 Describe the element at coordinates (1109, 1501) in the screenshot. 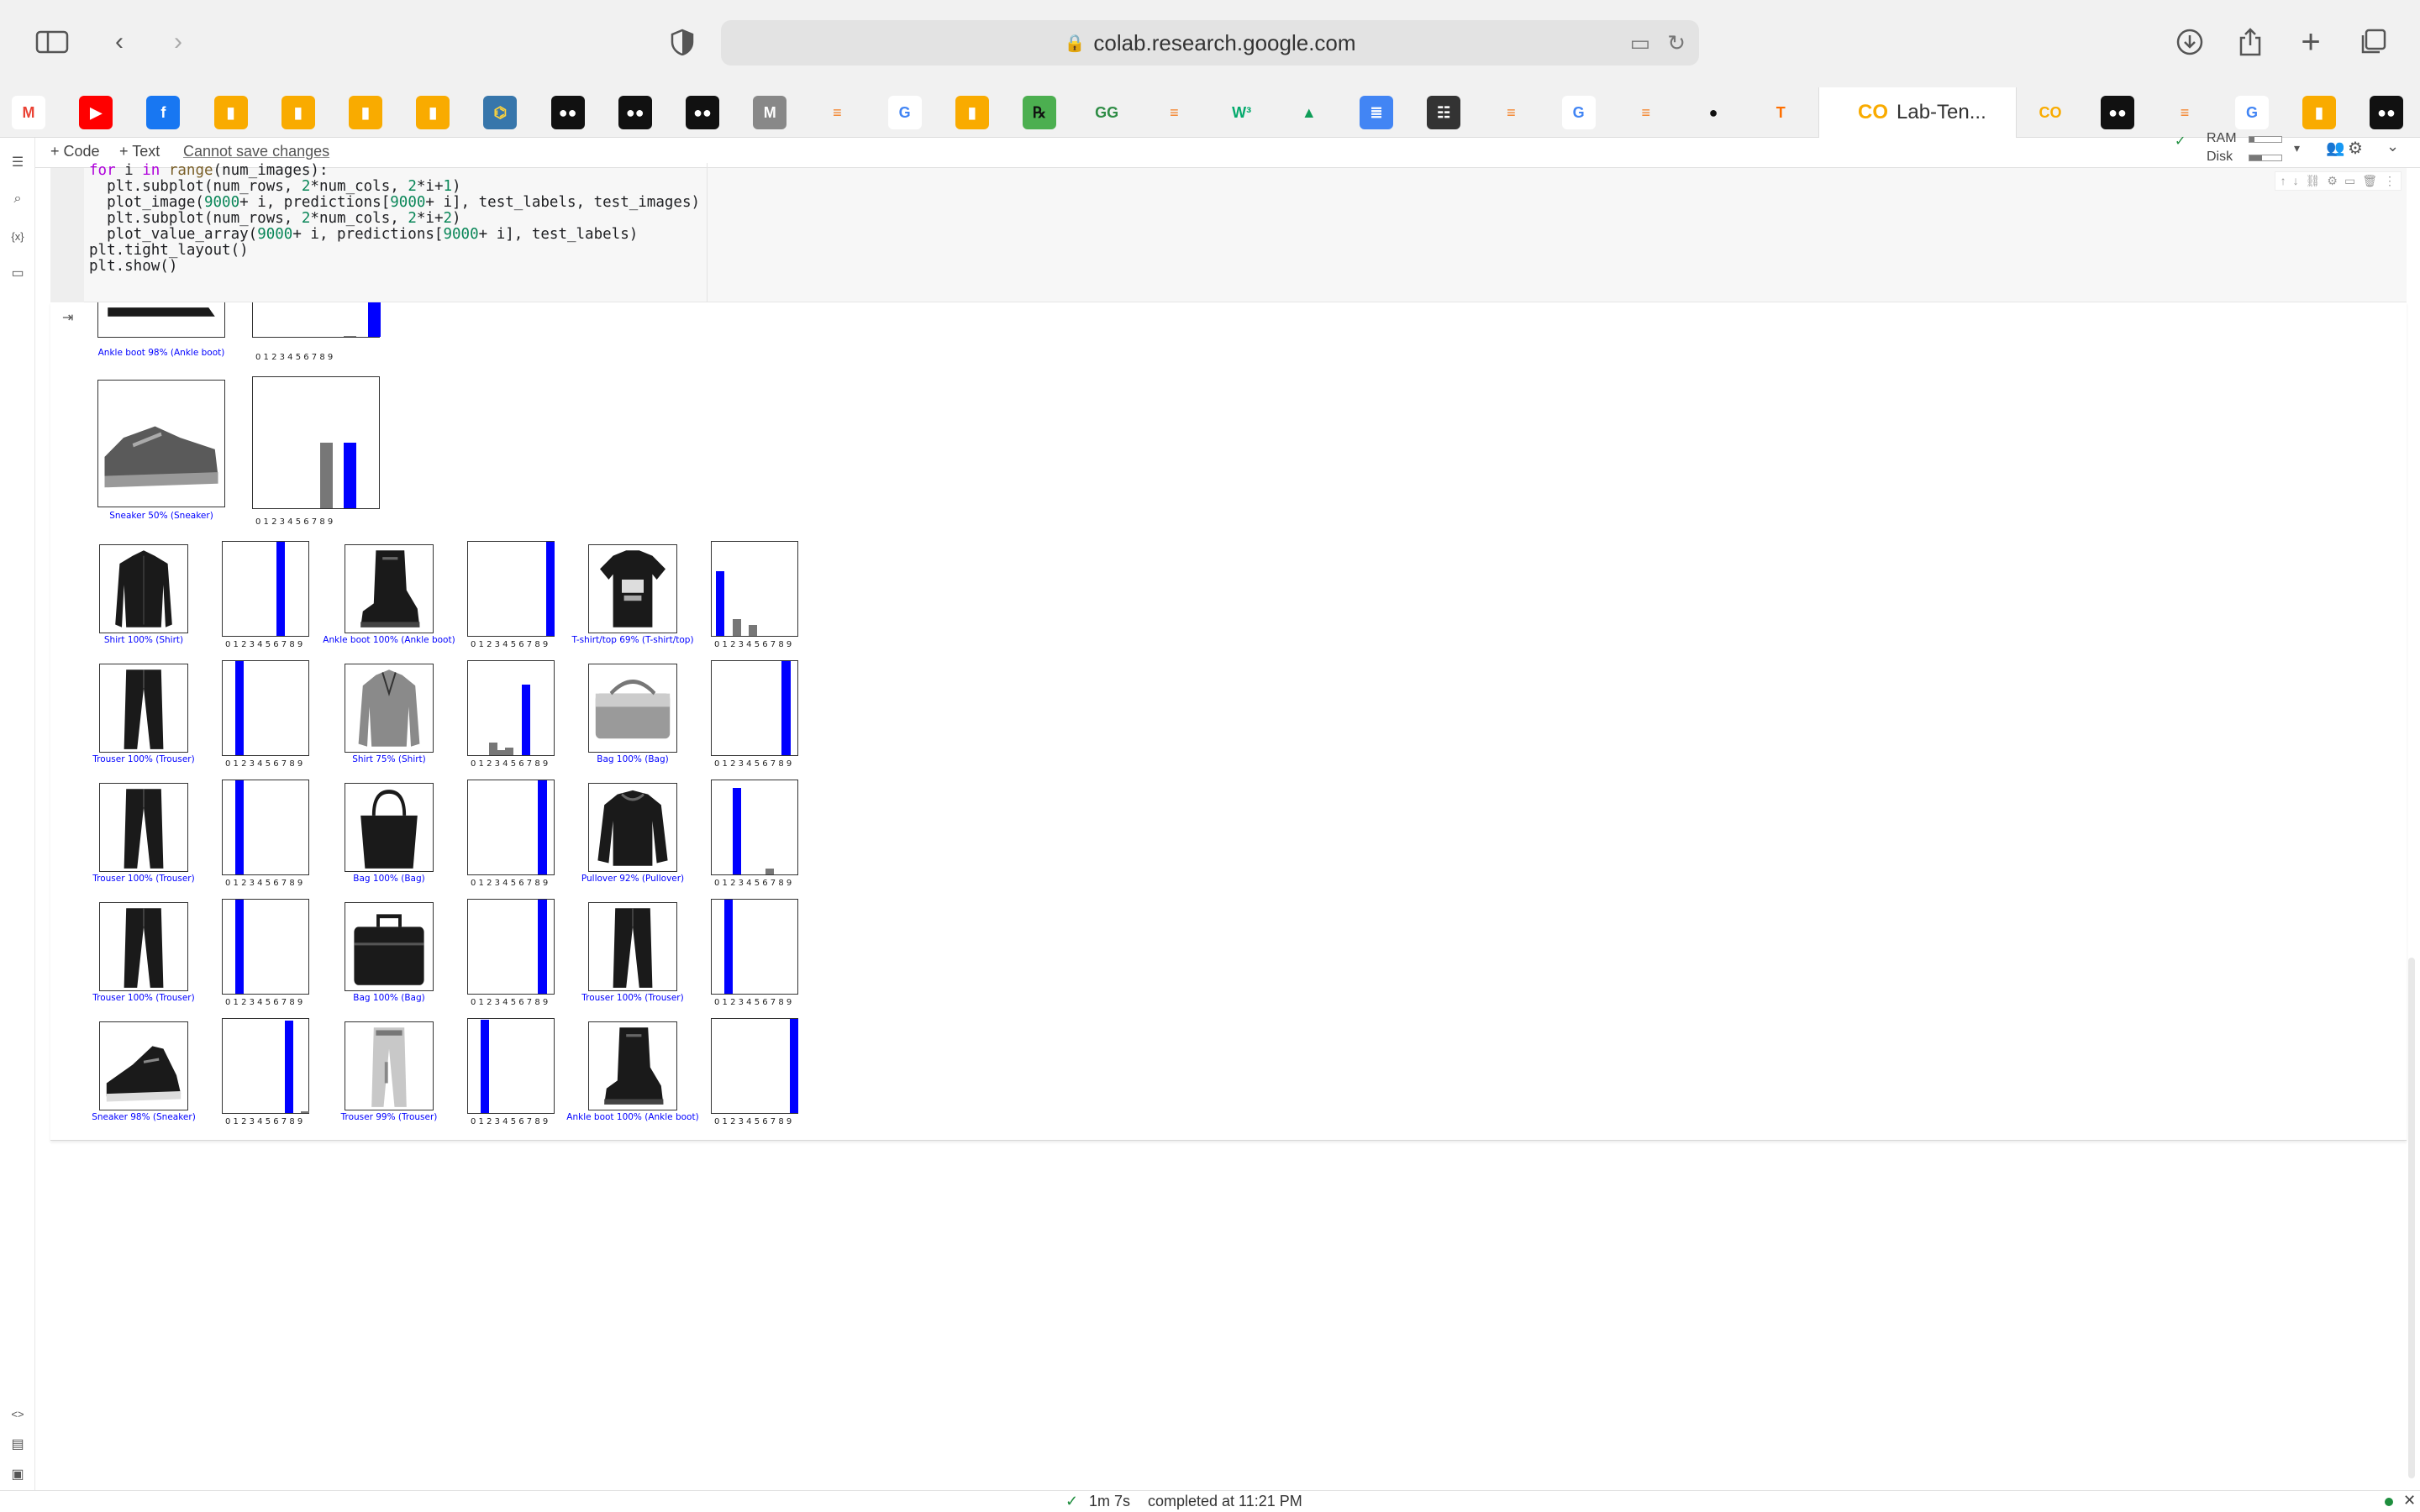

I see `execution-duration: 1m 7s` at that location.